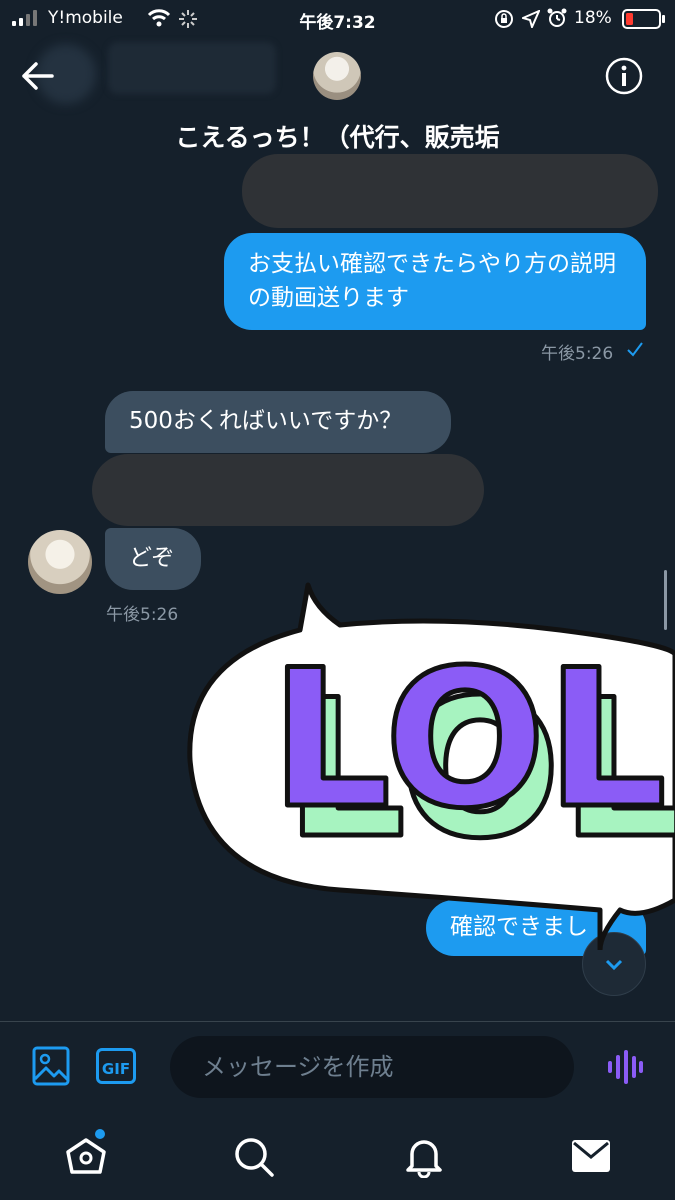 The image size is (675, 1200). Describe the element at coordinates (504, 19) in the screenshot. I see `rotation-lock-icon` at that location.